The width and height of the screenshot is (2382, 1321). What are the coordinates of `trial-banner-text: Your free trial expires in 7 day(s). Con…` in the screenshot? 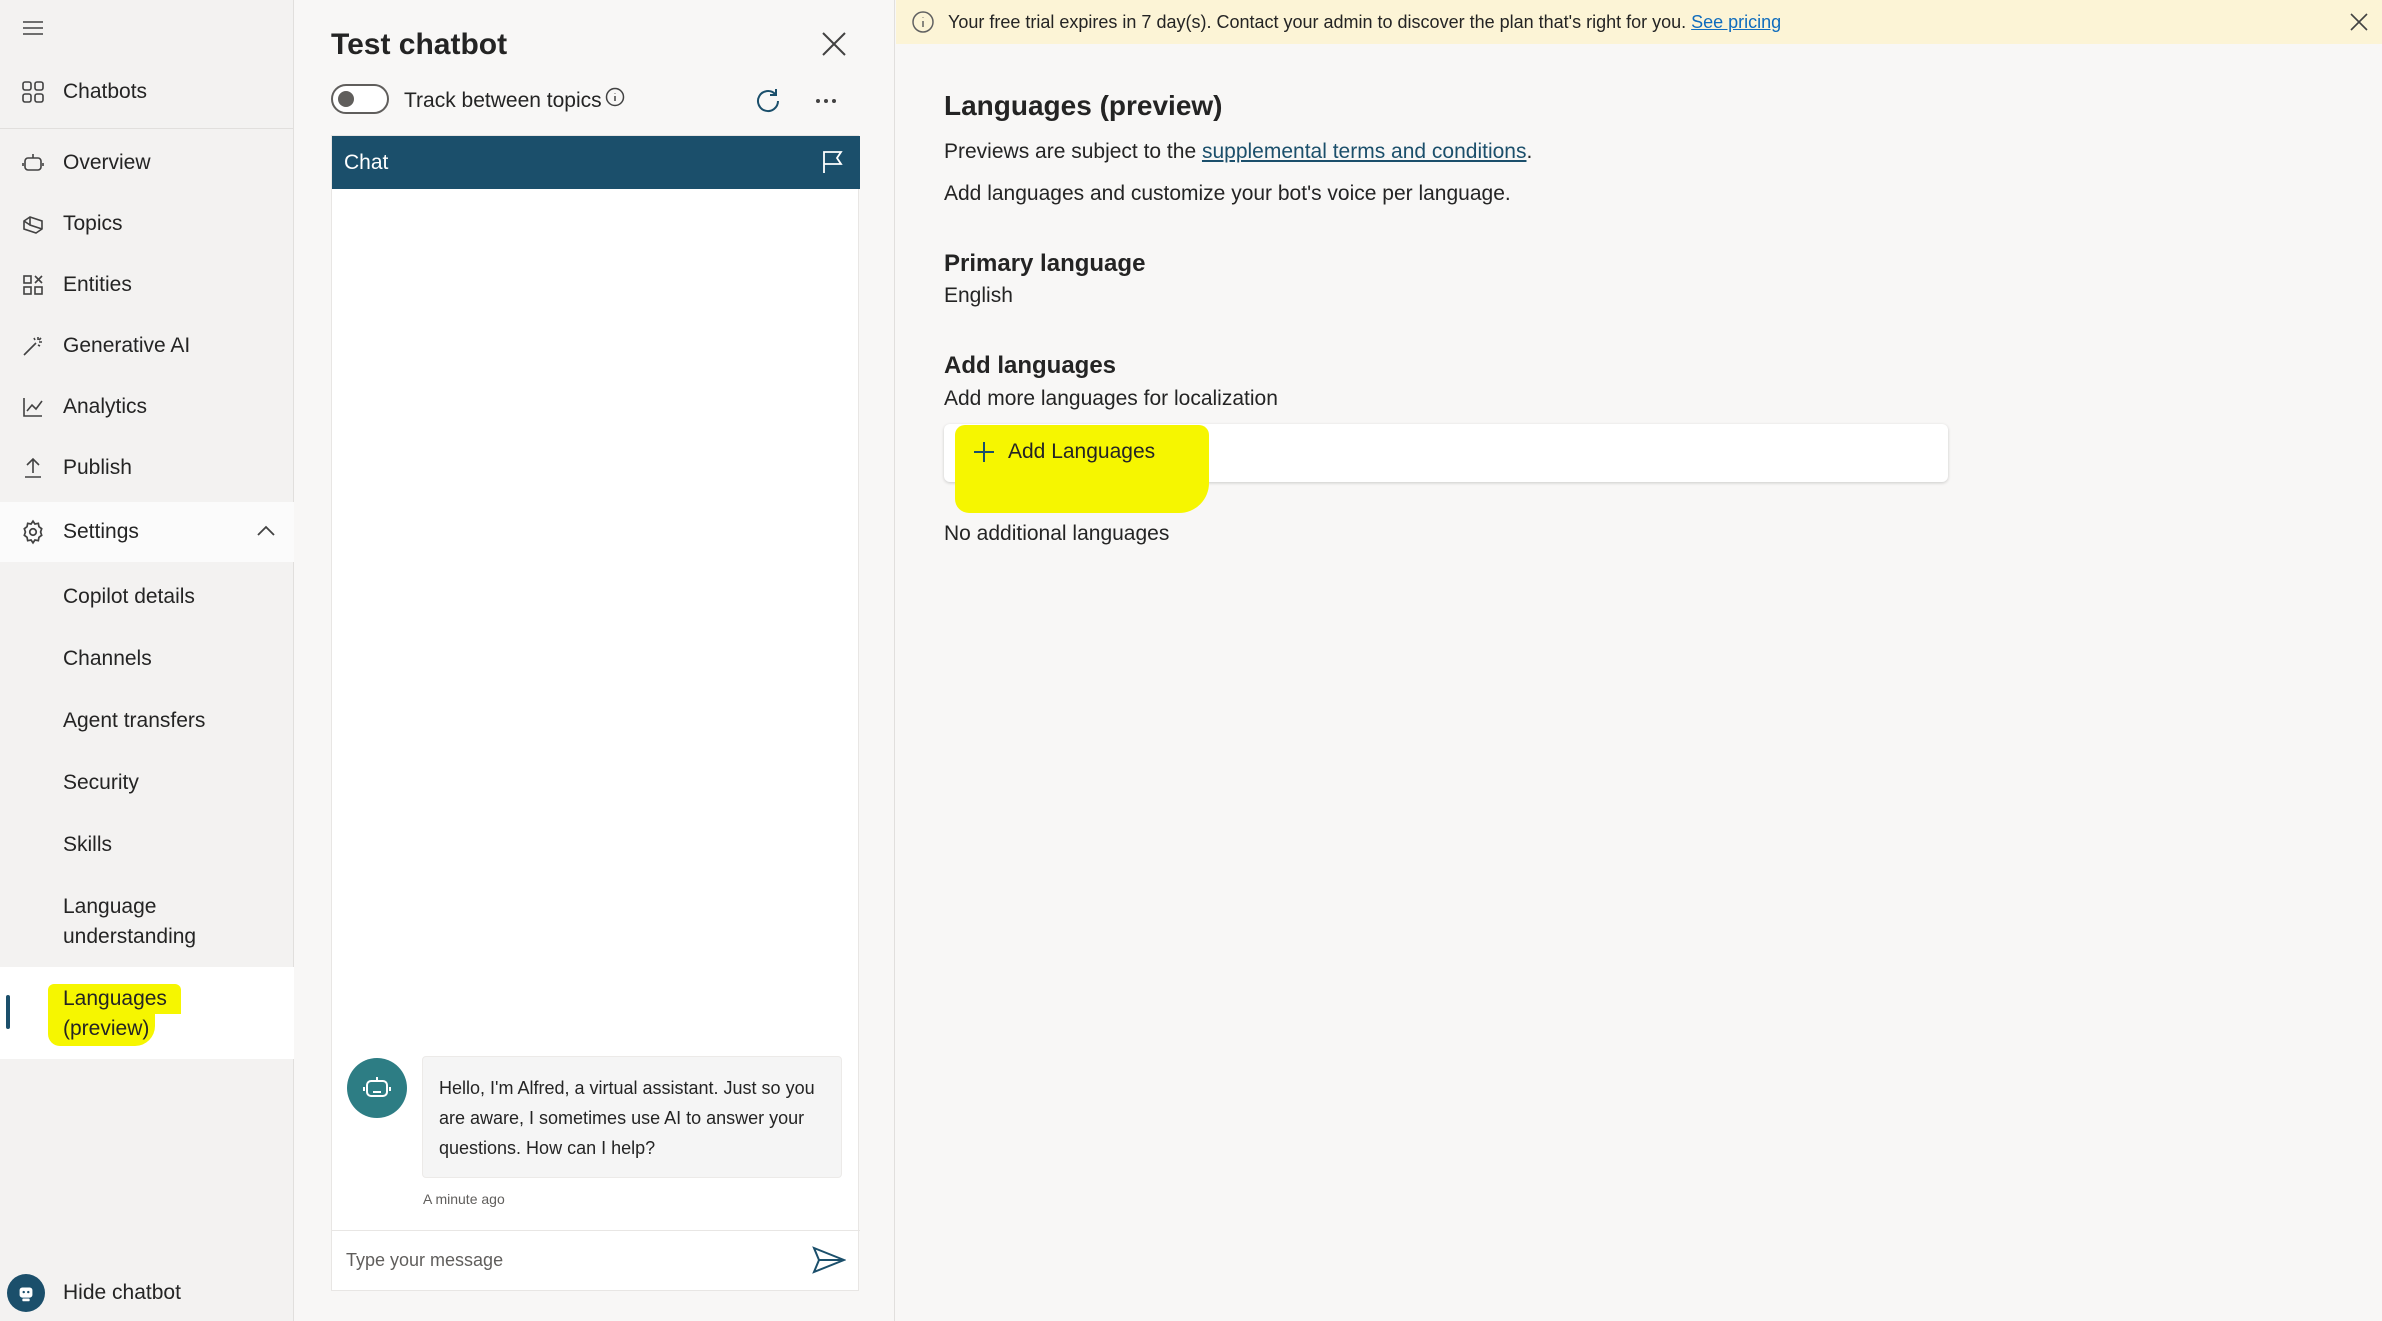 It's located at (1364, 22).